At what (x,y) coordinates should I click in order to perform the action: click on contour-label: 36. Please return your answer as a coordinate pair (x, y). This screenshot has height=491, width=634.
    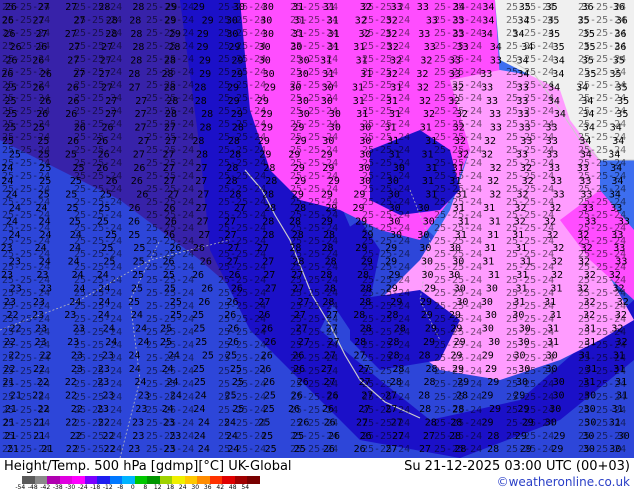
    Looking at the image, I should click on (622, 20).